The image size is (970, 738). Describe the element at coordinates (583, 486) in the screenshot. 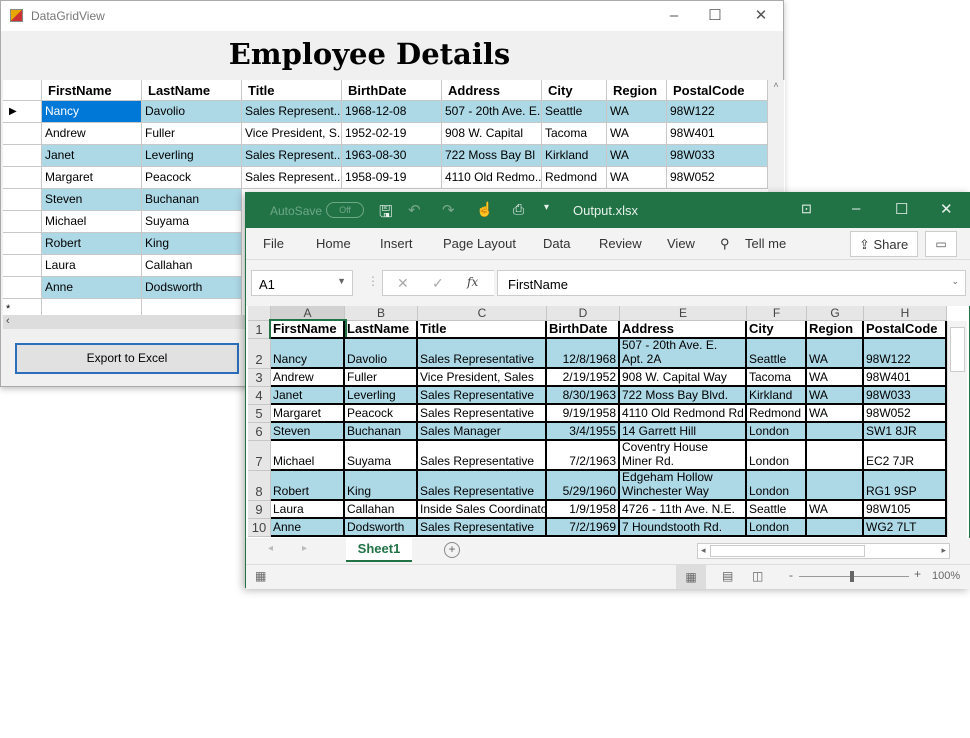

I see `cell: 5/29/1960` at that location.